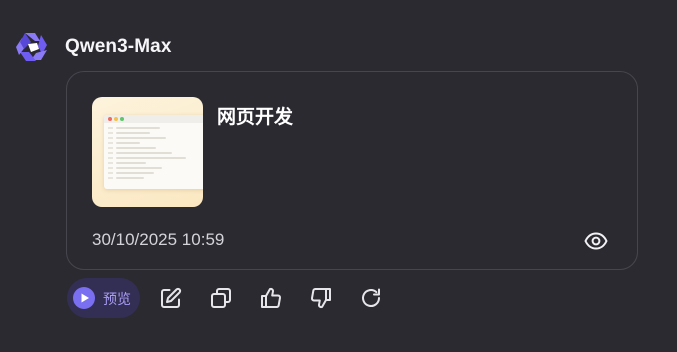 The width and height of the screenshot is (677, 352). I want to click on preview-button: 预览, so click(103, 298).